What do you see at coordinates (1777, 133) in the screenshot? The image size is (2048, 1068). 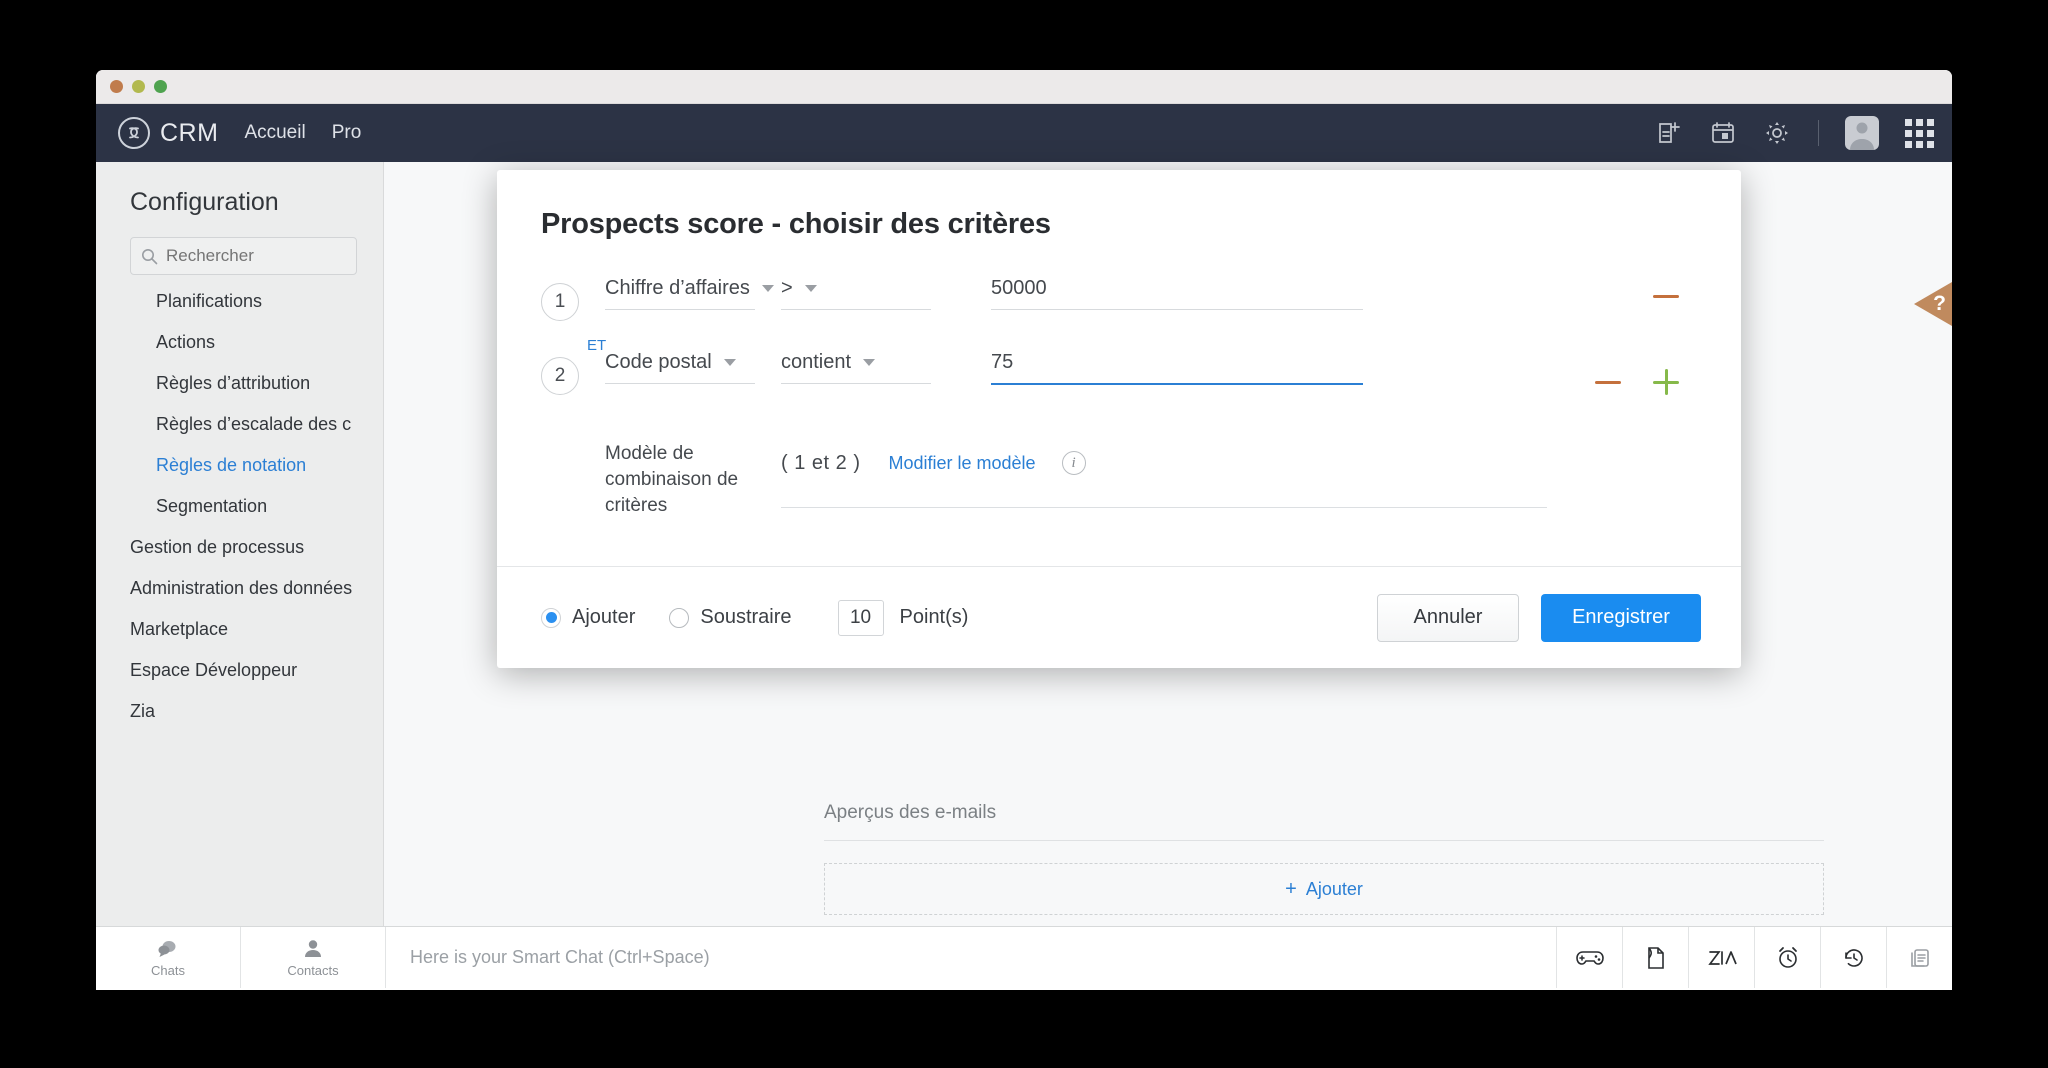 I see `gear-icon` at bounding box center [1777, 133].